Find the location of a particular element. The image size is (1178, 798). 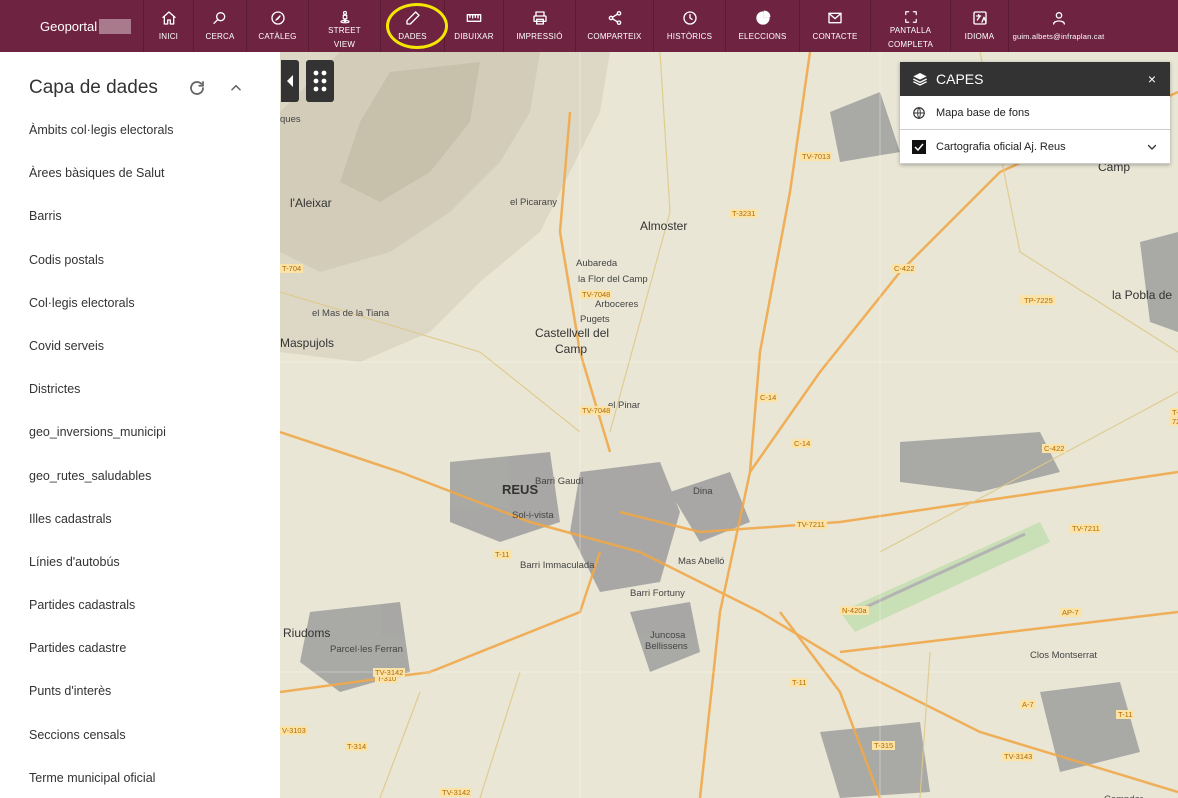

map-place-label: Barri Immaculada is located at coordinates (557, 565).